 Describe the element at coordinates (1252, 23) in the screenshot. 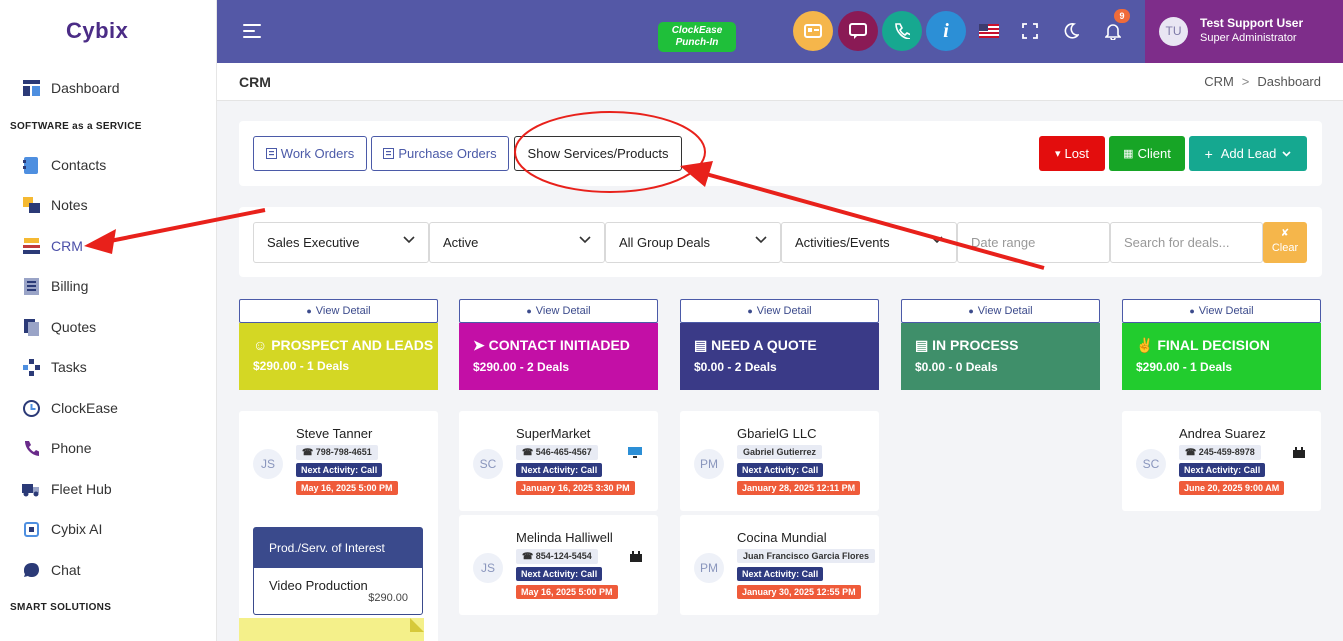

I see `user-name: Test Support User` at that location.